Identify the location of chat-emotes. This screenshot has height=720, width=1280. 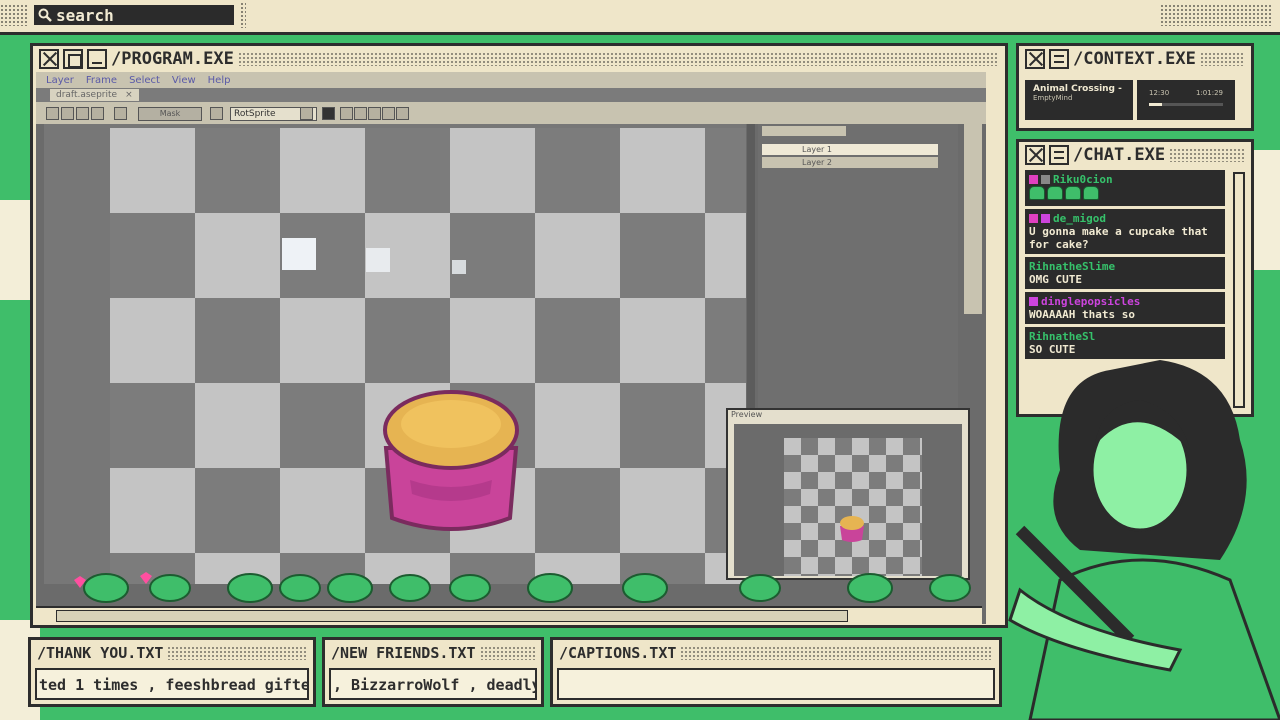
(1125, 194).